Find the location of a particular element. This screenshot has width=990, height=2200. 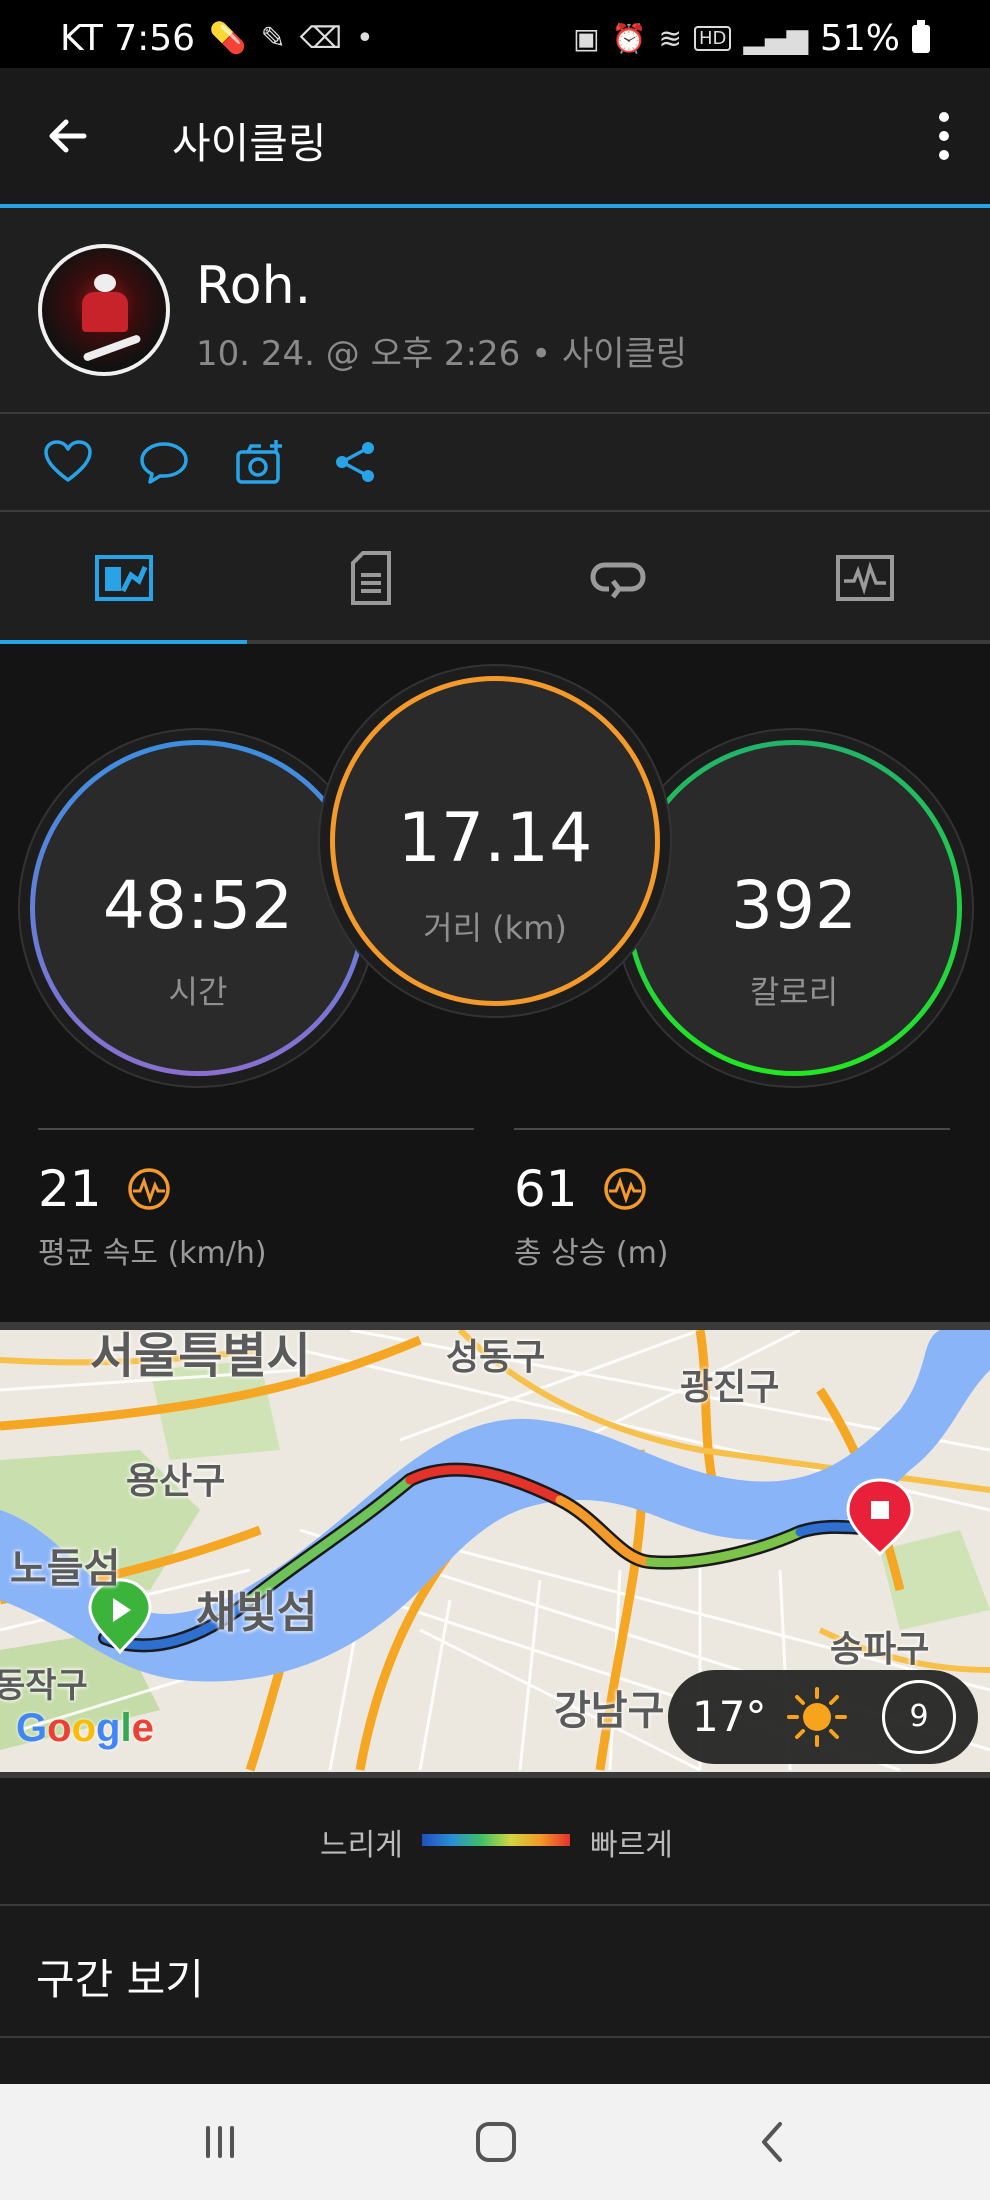

next-row-peek is located at coordinates (495, 2061).